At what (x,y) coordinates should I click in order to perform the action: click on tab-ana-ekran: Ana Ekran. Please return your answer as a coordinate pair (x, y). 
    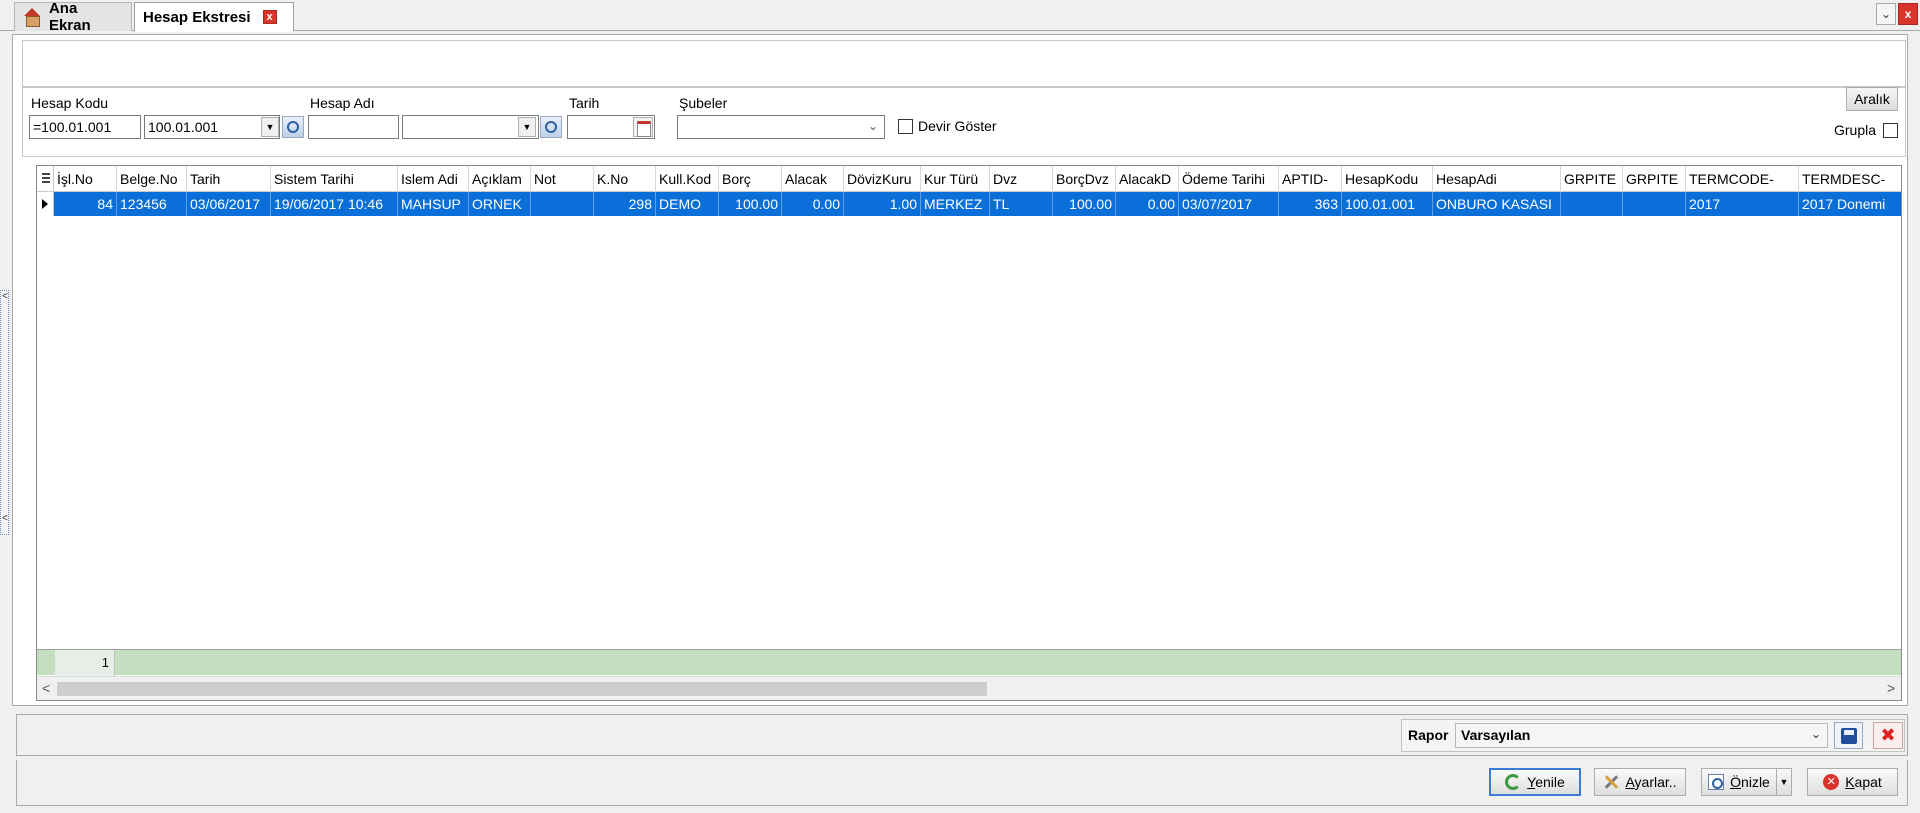
    Looking at the image, I should click on (73, 17).